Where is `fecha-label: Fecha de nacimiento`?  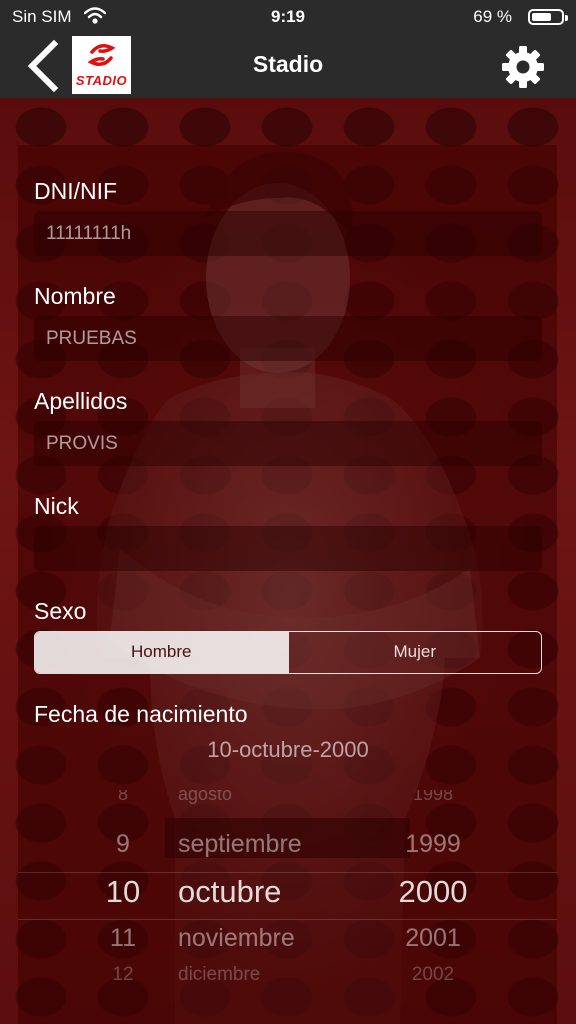 fecha-label: Fecha de nacimiento is located at coordinates (141, 714).